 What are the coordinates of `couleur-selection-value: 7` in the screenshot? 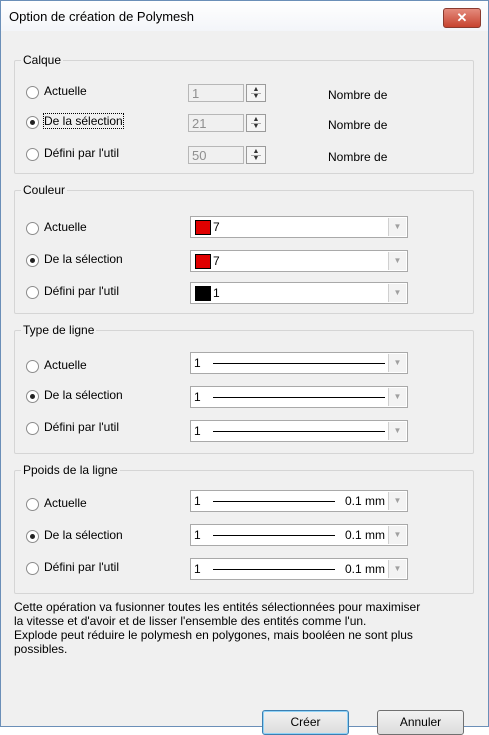 It's located at (216, 261).